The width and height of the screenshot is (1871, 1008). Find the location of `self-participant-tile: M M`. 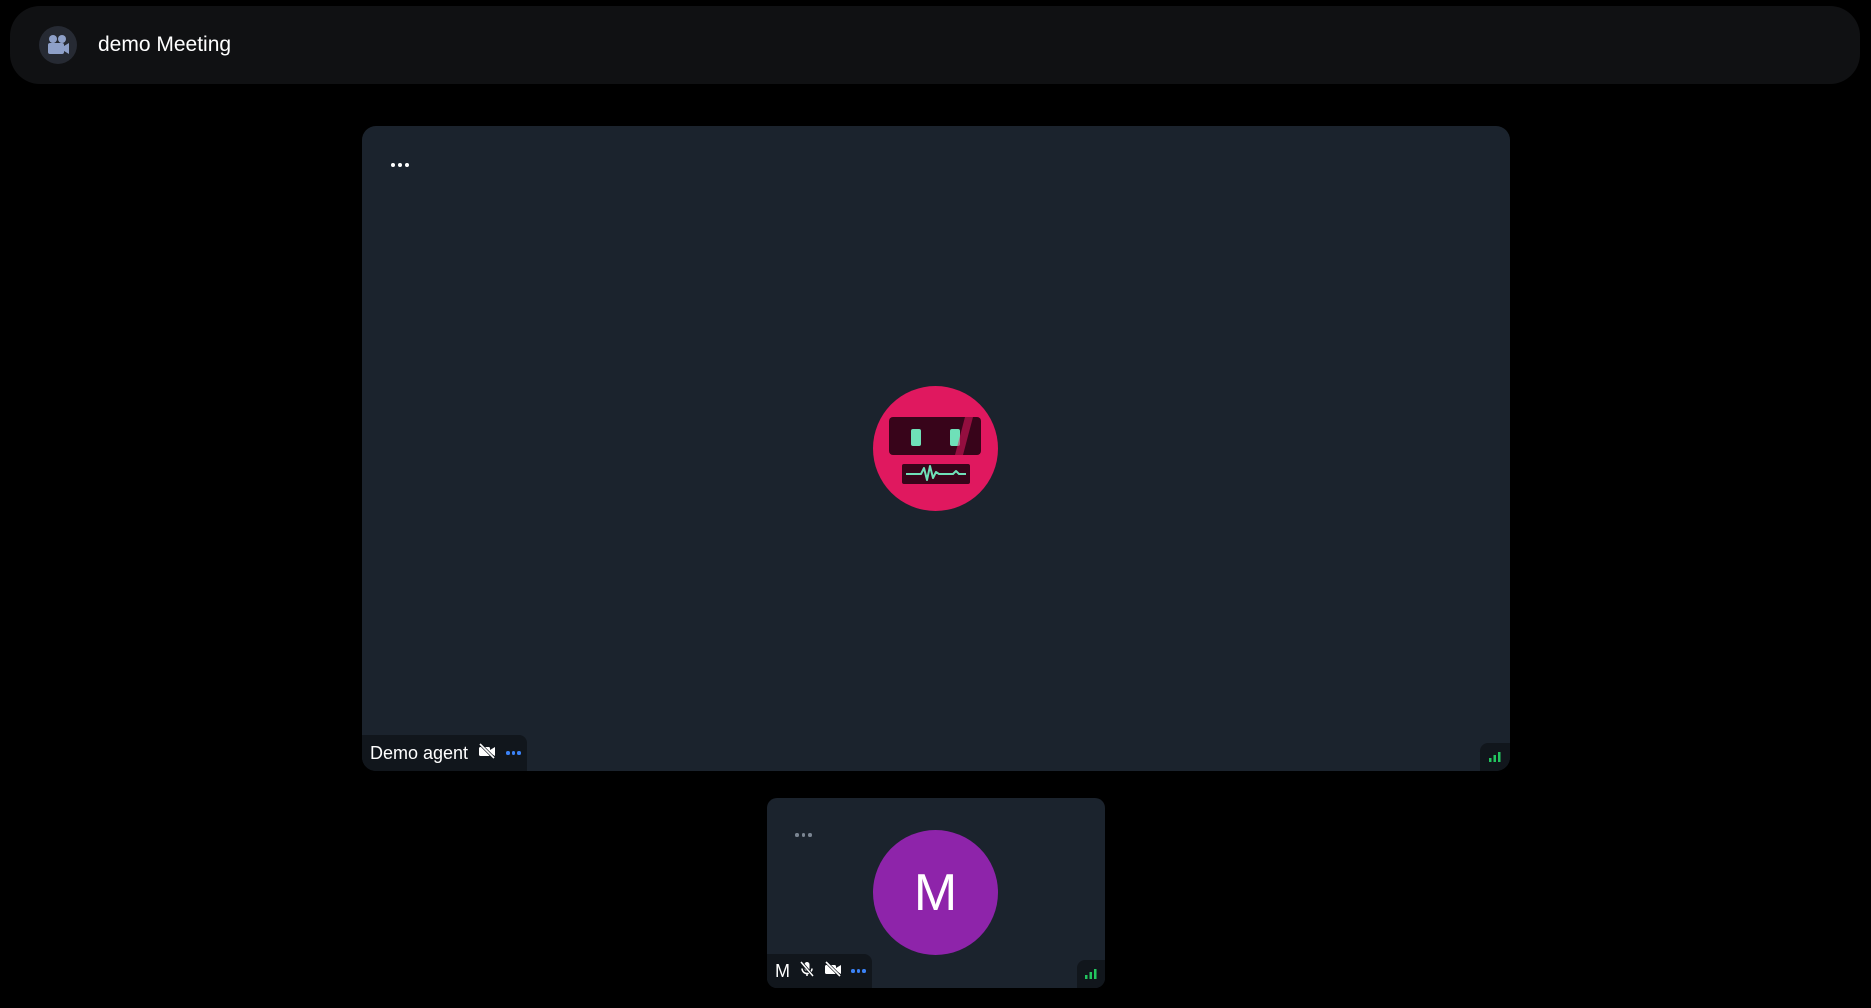

self-participant-tile: M M is located at coordinates (936, 893).